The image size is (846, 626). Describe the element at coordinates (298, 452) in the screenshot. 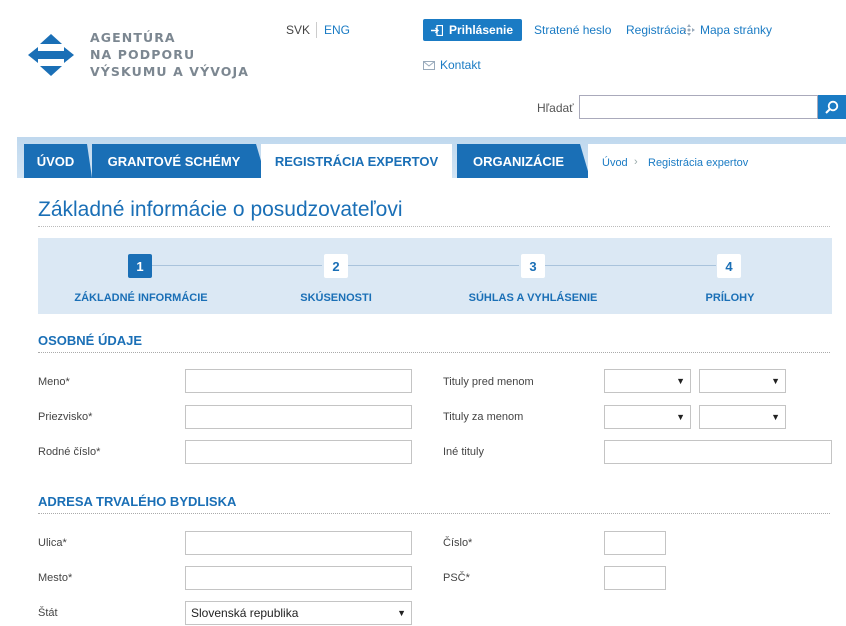

I see `rodne-cislo-input` at that location.